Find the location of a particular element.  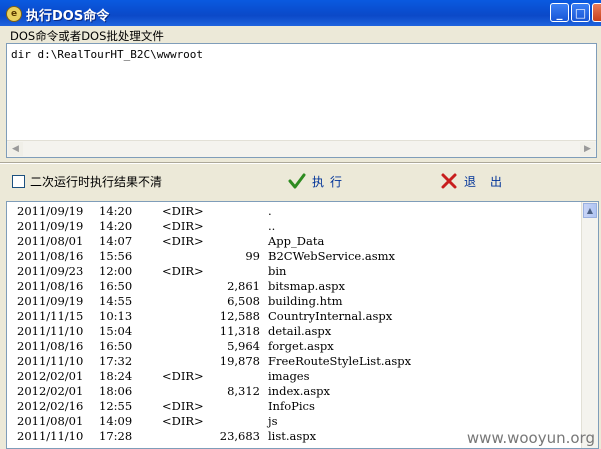

result-name: list.aspx is located at coordinates (292, 436).